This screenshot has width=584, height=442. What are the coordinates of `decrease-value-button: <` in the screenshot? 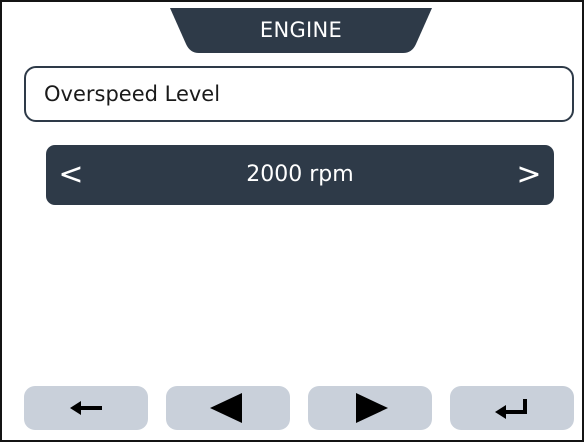 It's located at (71, 175).